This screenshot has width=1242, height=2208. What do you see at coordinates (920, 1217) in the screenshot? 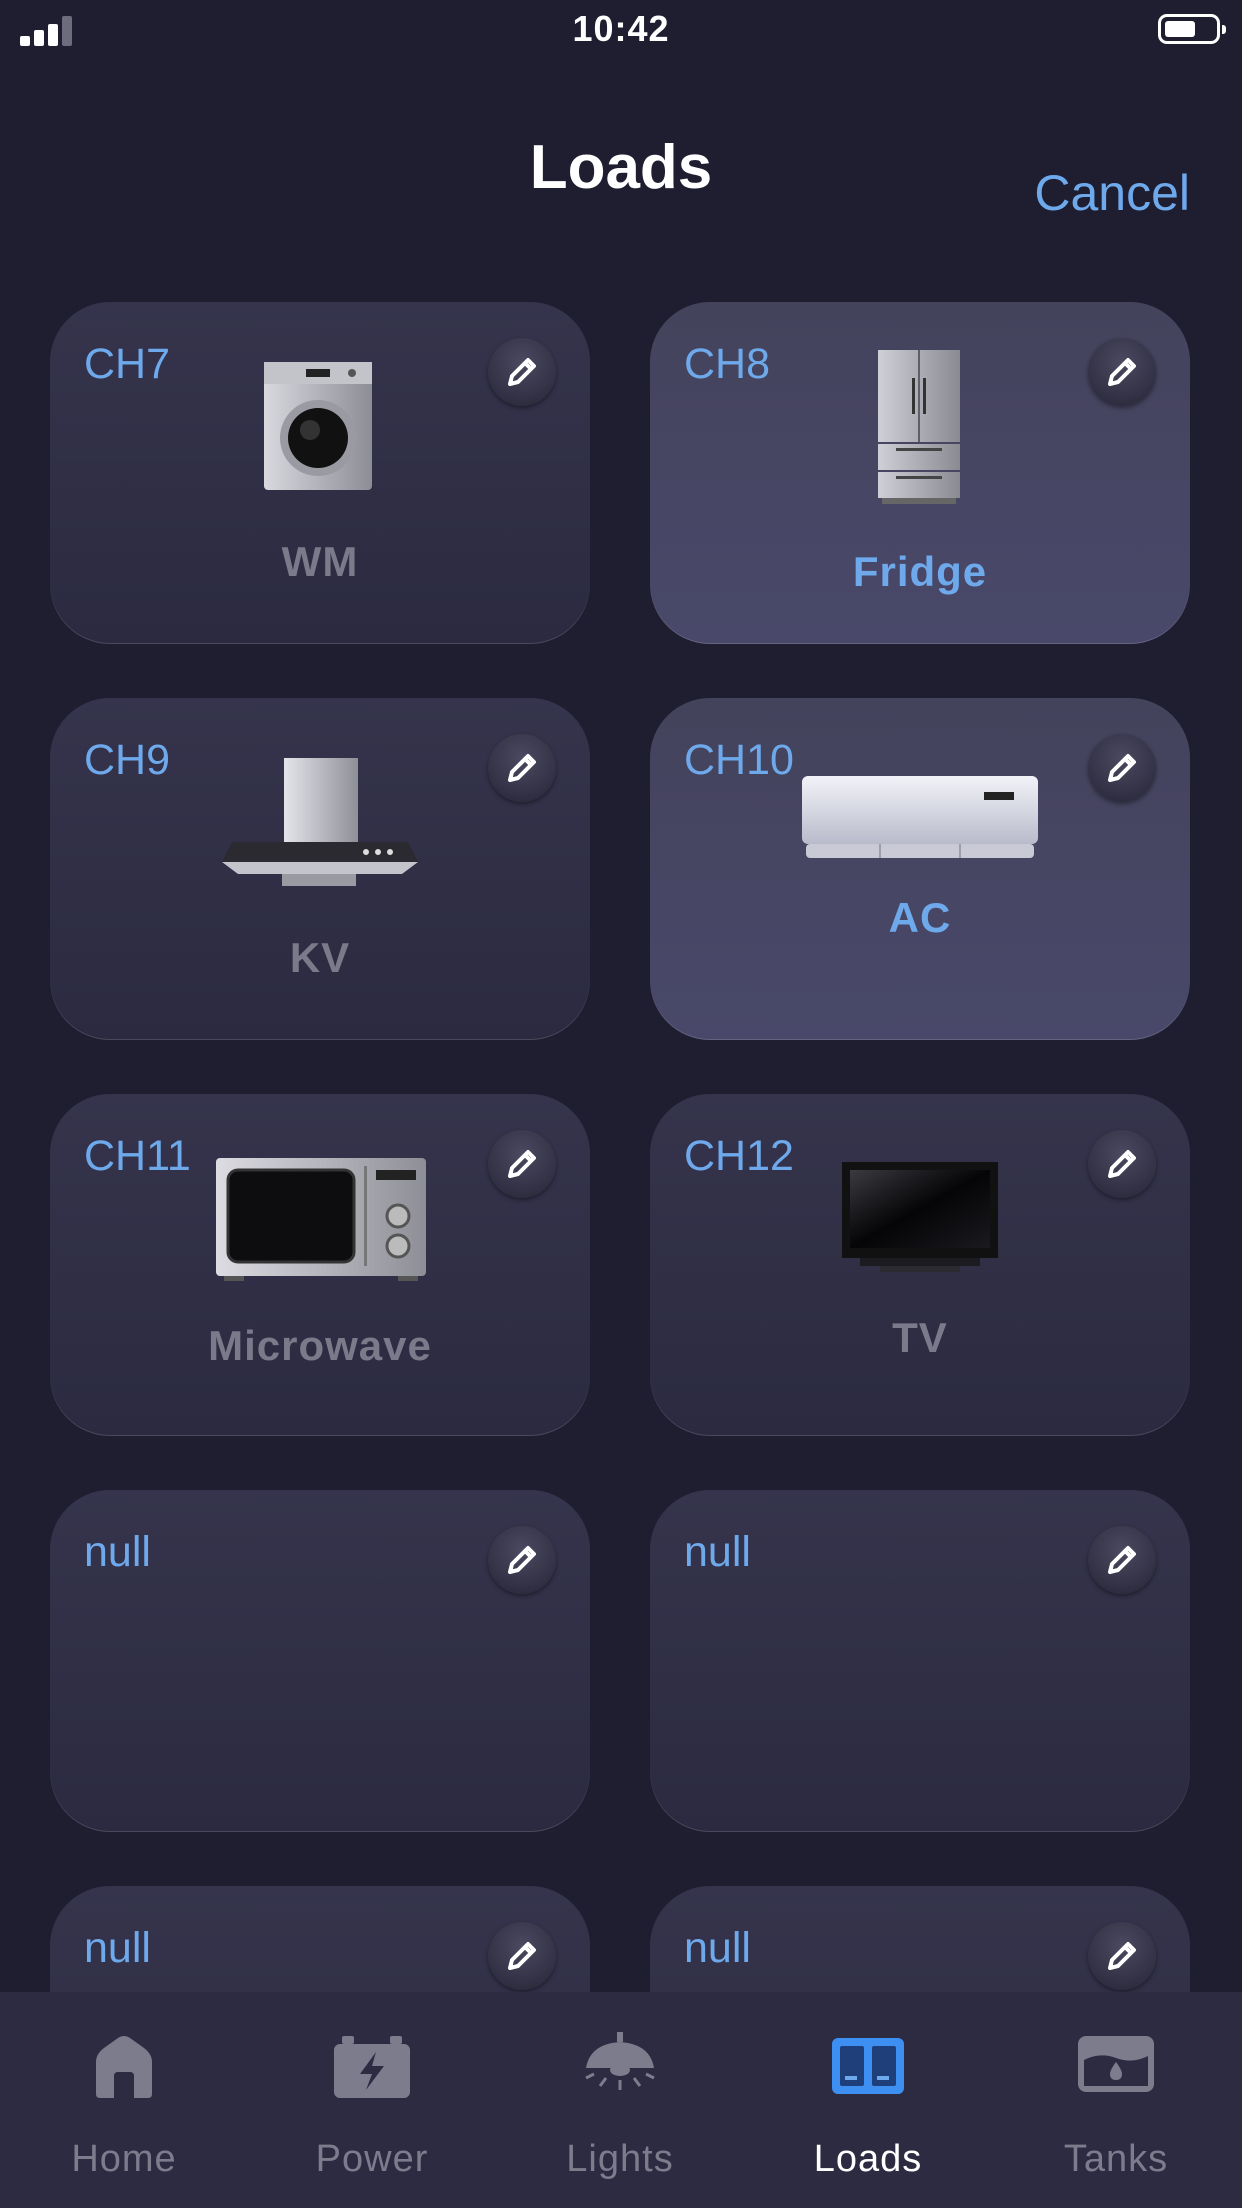
I see `tv-icon` at bounding box center [920, 1217].